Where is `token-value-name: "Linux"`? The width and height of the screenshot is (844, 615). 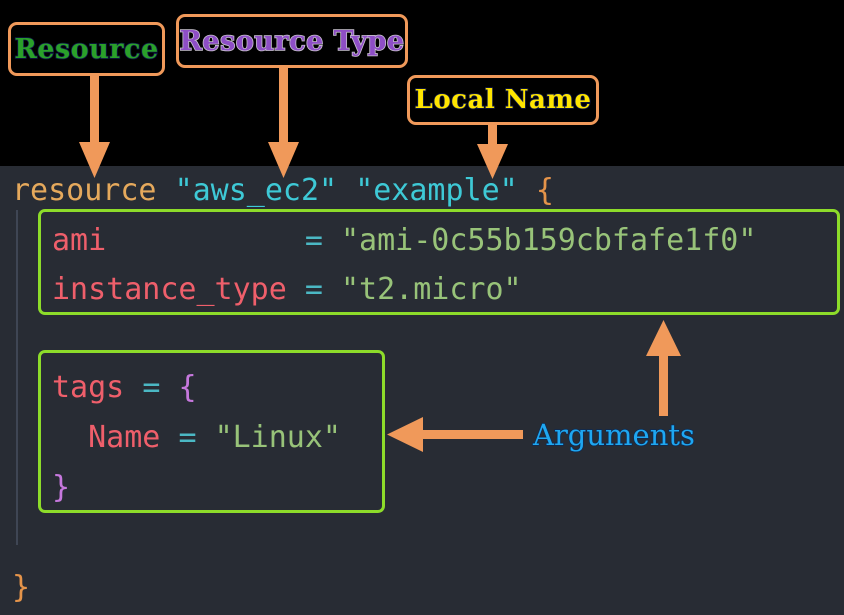 token-value-name: "Linux" is located at coordinates (277, 437).